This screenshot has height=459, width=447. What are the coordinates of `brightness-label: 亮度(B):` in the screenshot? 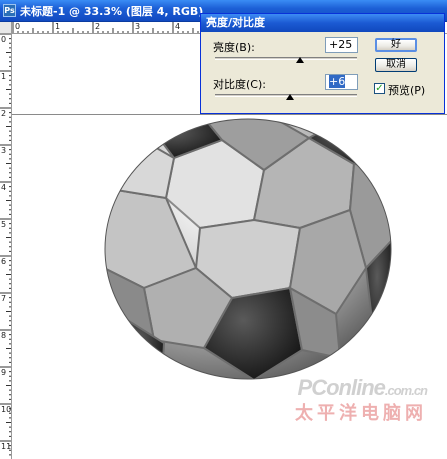 It's located at (234, 47).